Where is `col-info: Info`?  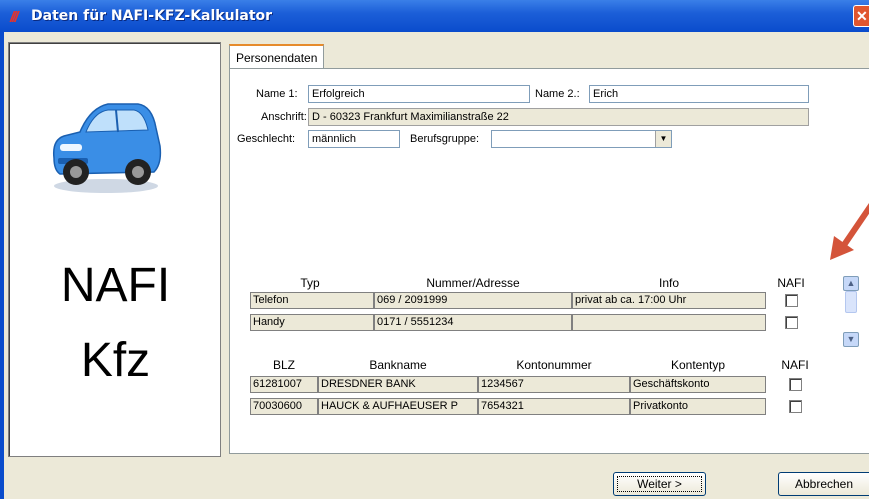 col-info: Info is located at coordinates (668, 283).